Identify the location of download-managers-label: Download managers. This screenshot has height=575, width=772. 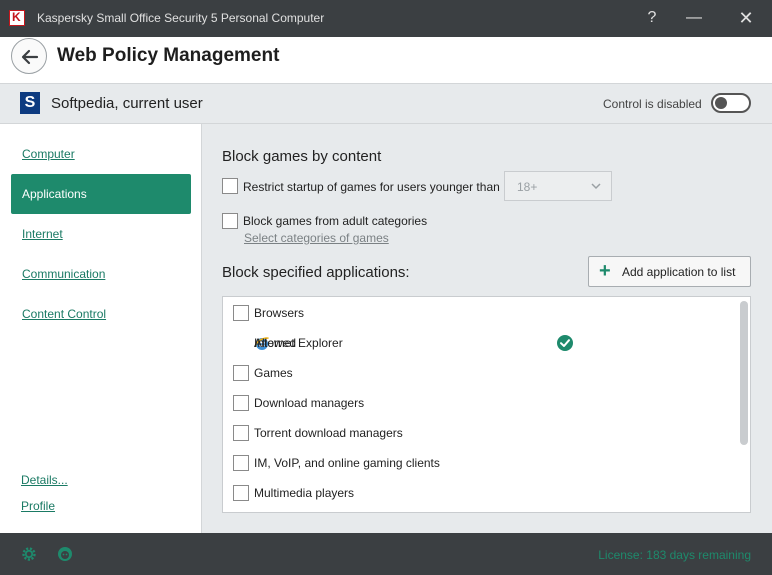
(309, 403).